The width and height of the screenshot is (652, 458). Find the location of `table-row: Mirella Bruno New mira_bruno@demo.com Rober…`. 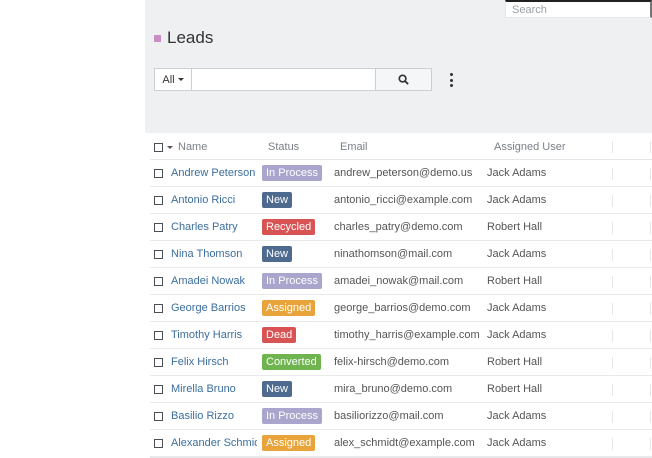

table-row: Mirella Bruno New mira_bruno@demo.com Rober… is located at coordinates (401, 389).